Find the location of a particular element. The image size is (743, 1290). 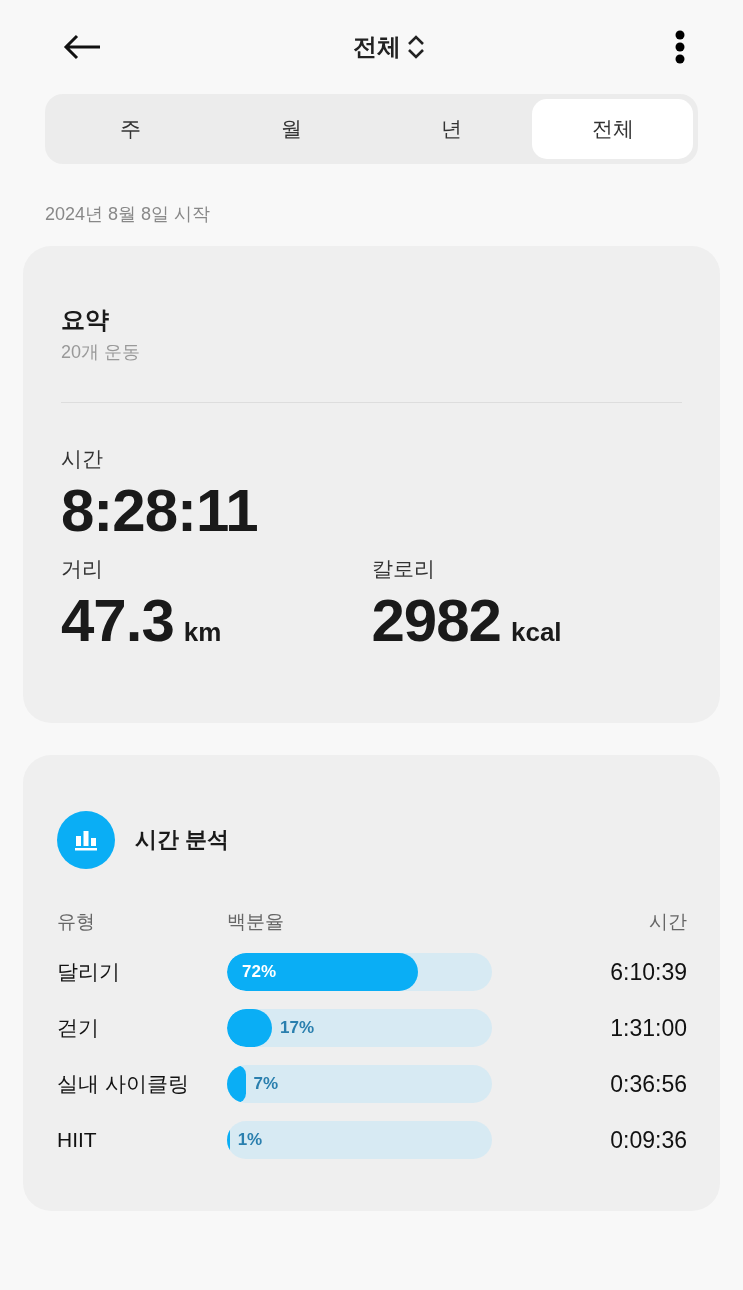

workout-type: 걷기 is located at coordinates (78, 1028).